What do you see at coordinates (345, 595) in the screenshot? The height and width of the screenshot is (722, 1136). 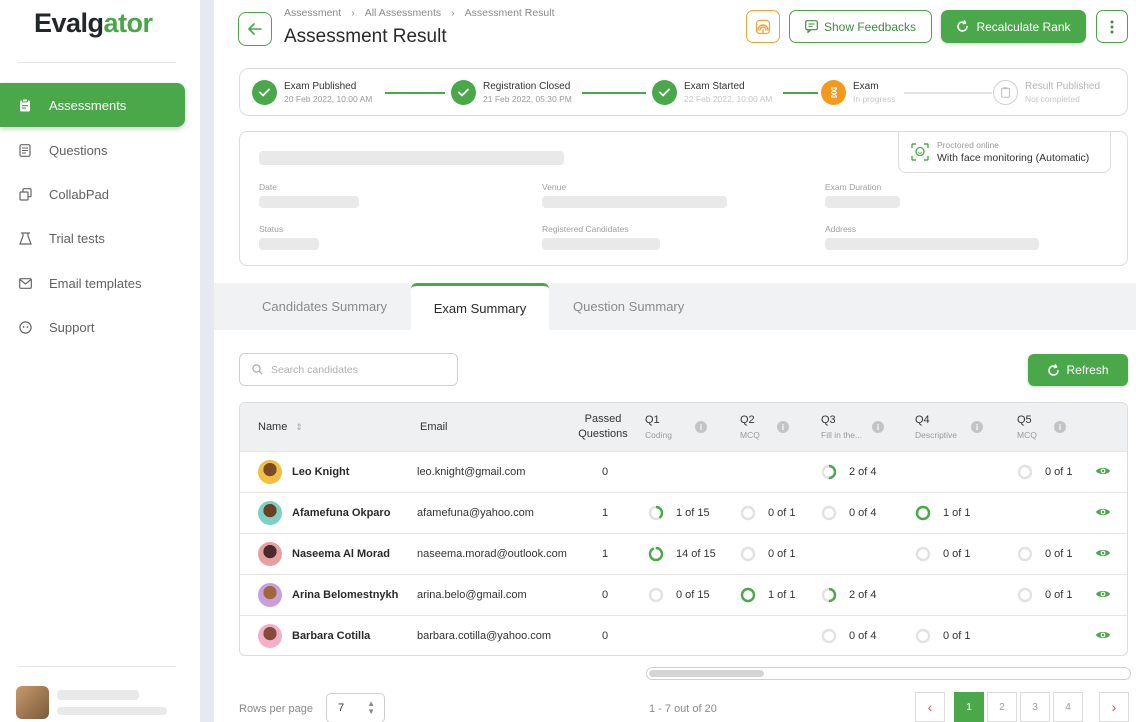 I see `candidate-name: Arina Belomestnykh` at bounding box center [345, 595].